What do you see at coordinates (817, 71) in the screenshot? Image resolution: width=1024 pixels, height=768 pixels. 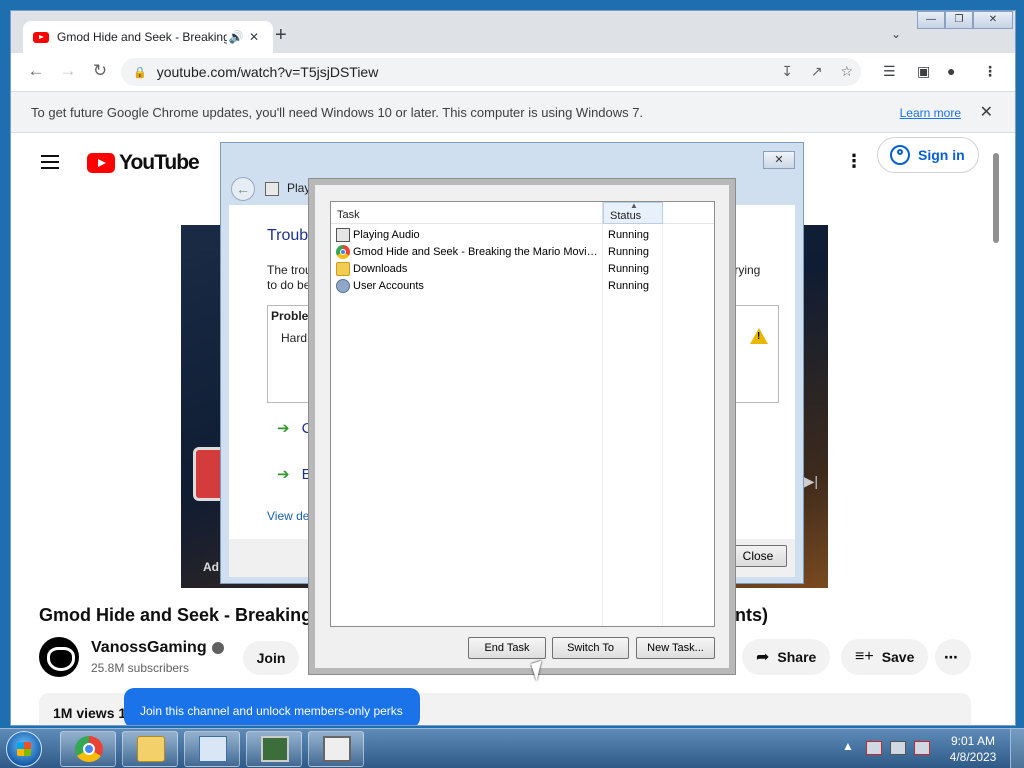 I see `share-page-icon: ↗` at bounding box center [817, 71].